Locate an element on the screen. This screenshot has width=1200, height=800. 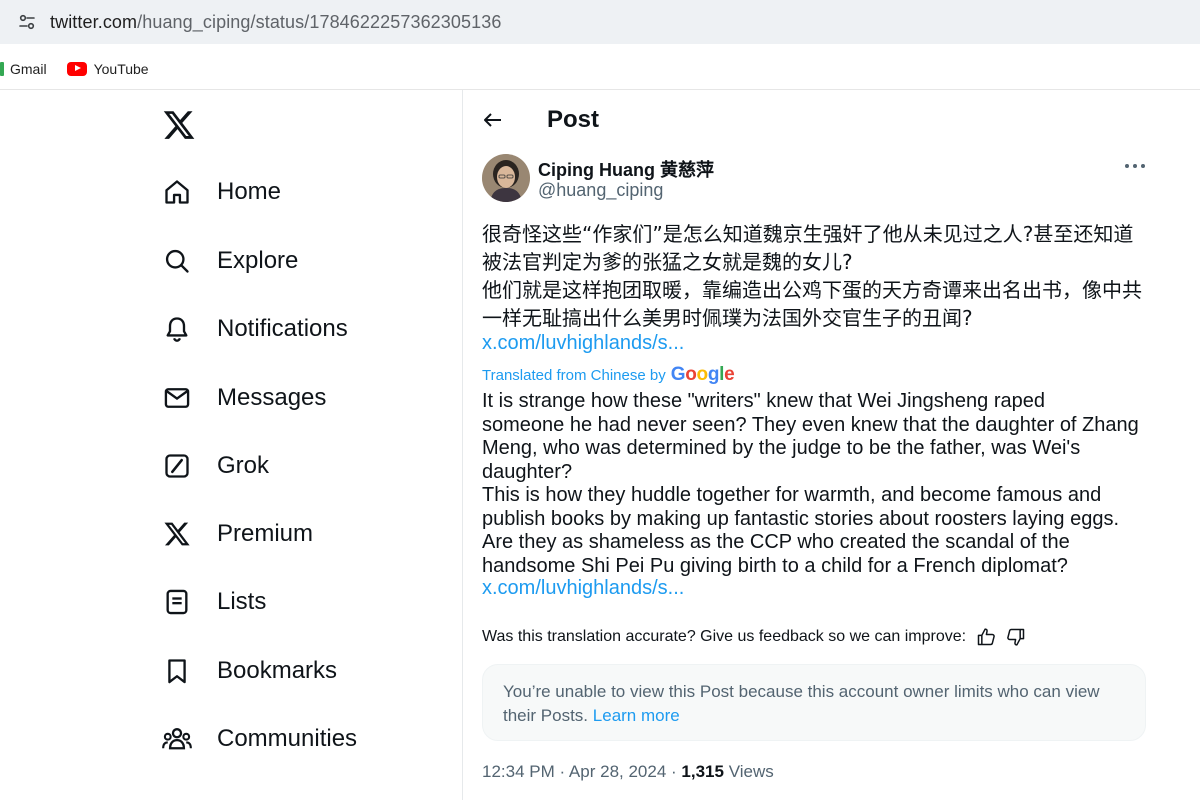
google-logo: Google is located at coordinates (702, 374).